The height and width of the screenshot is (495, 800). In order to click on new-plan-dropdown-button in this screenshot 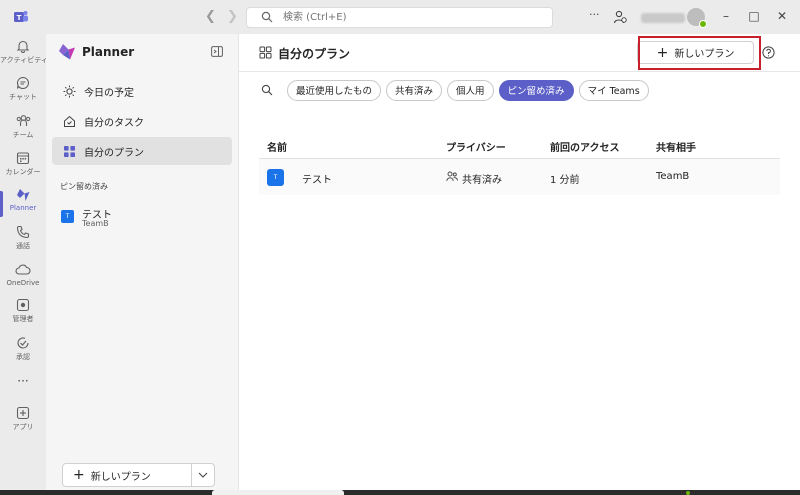, I will do `click(203, 475)`.